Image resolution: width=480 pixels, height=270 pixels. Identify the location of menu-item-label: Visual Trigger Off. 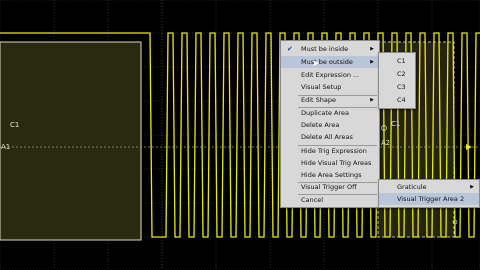
(329, 187).